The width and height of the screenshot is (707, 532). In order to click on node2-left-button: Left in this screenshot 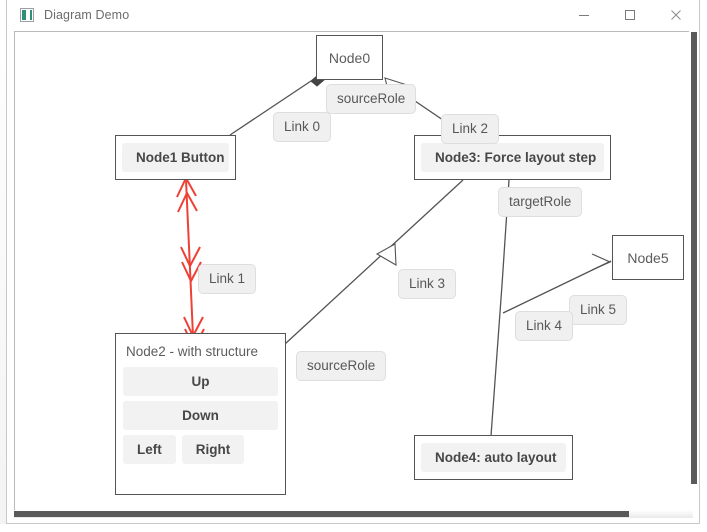, I will do `click(149, 449)`.